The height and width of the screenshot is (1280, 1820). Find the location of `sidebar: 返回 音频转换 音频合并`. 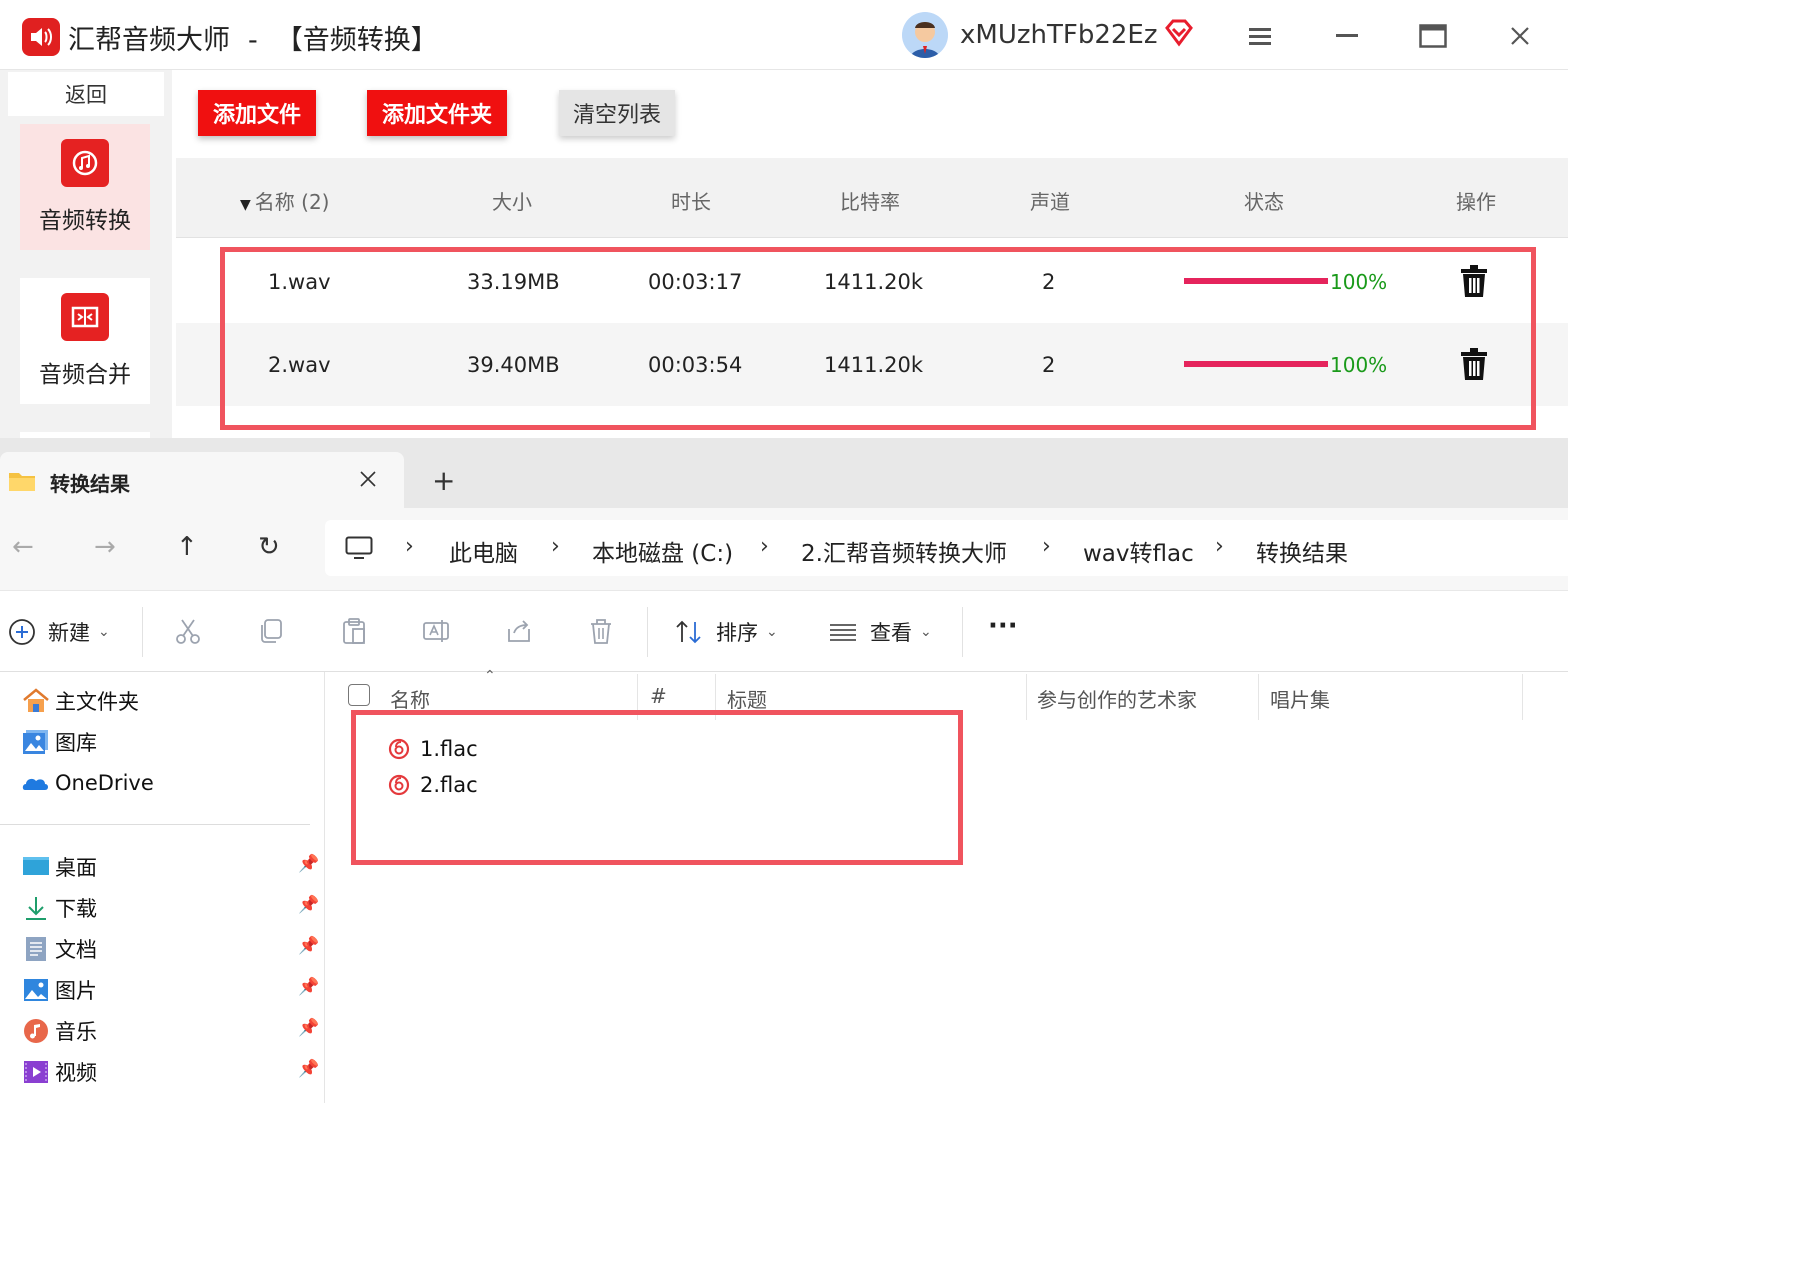

sidebar: 返回 音频转换 音频合并 is located at coordinates (86, 255).